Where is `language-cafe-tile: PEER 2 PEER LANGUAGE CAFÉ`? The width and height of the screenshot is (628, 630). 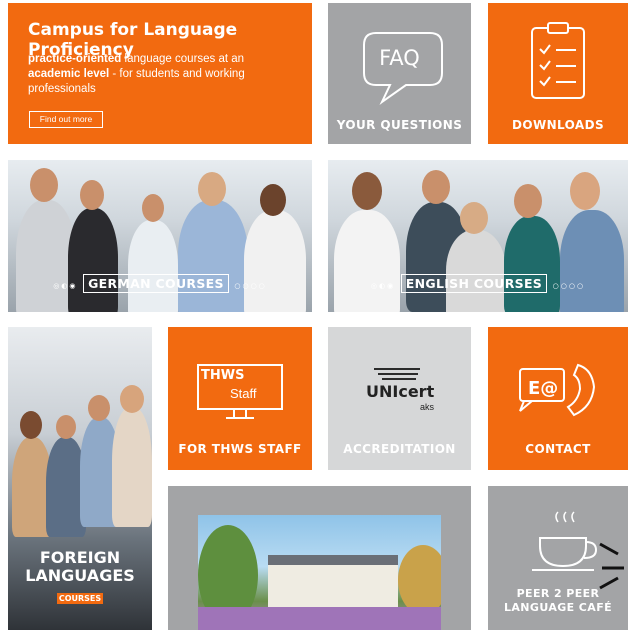 language-cafe-tile: PEER 2 PEER LANGUAGE CAFÉ is located at coordinates (558, 558).